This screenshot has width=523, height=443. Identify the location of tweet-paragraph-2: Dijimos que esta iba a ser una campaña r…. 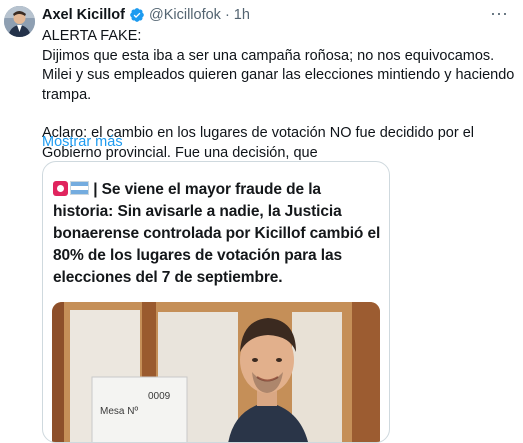
(278, 75).